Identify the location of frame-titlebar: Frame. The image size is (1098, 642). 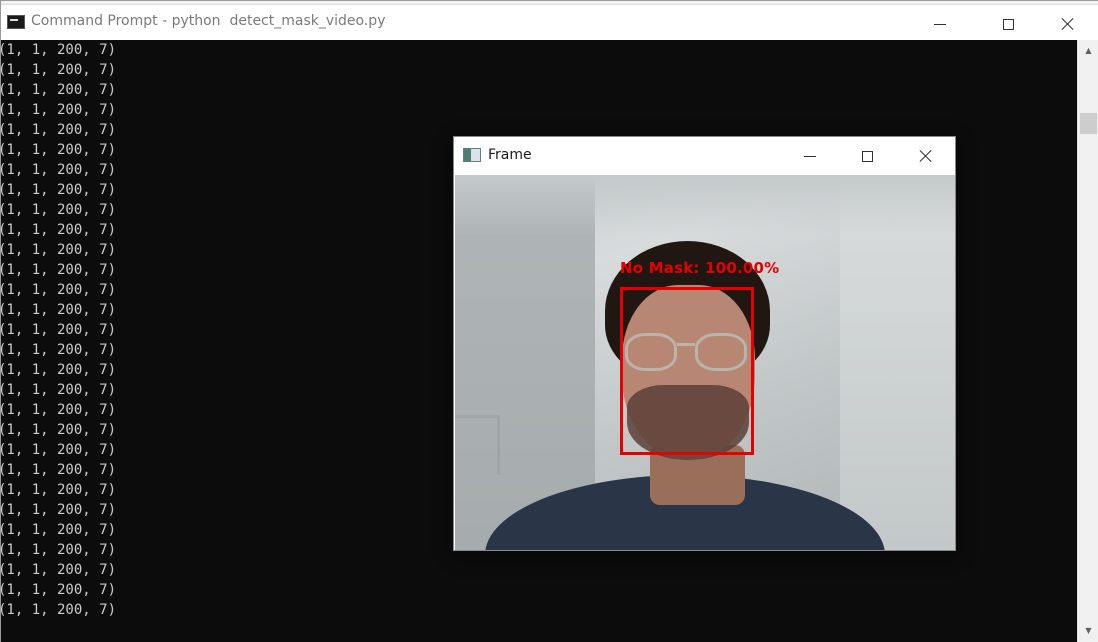
(704, 156).